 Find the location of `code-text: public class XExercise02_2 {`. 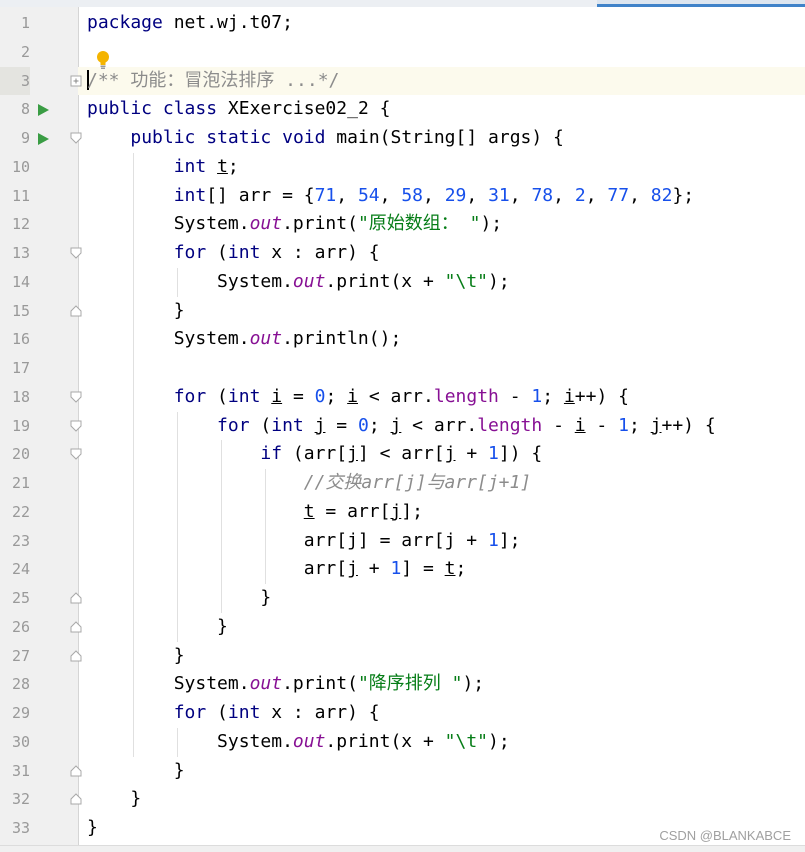

code-text: public class XExercise02_2 { is located at coordinates (239, 109).